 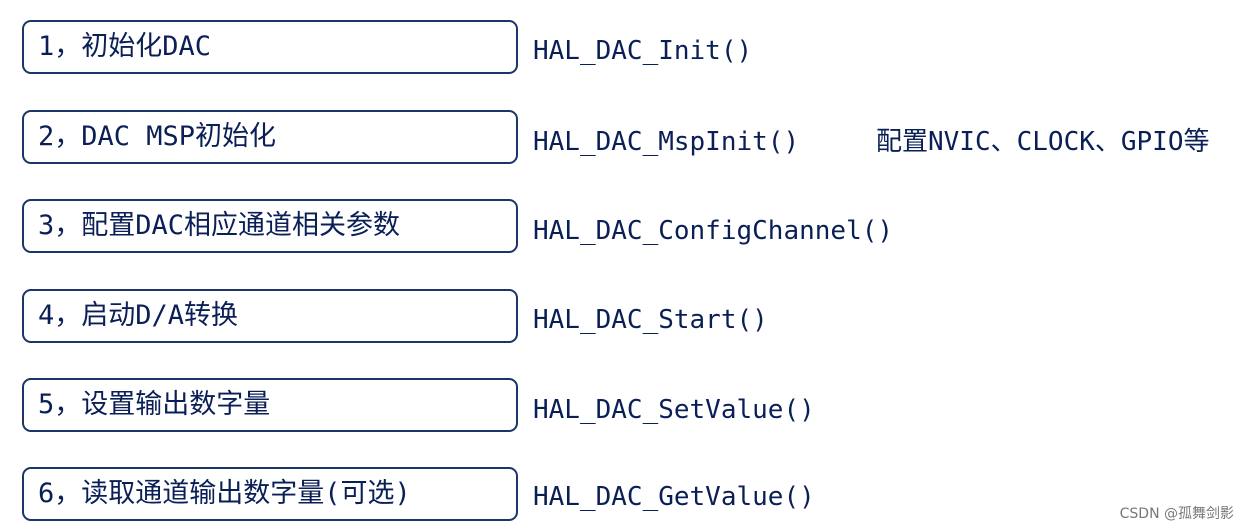 I want to click on step-function-5: HAL_DAC_SetValue(), so click(x=674, y=410).